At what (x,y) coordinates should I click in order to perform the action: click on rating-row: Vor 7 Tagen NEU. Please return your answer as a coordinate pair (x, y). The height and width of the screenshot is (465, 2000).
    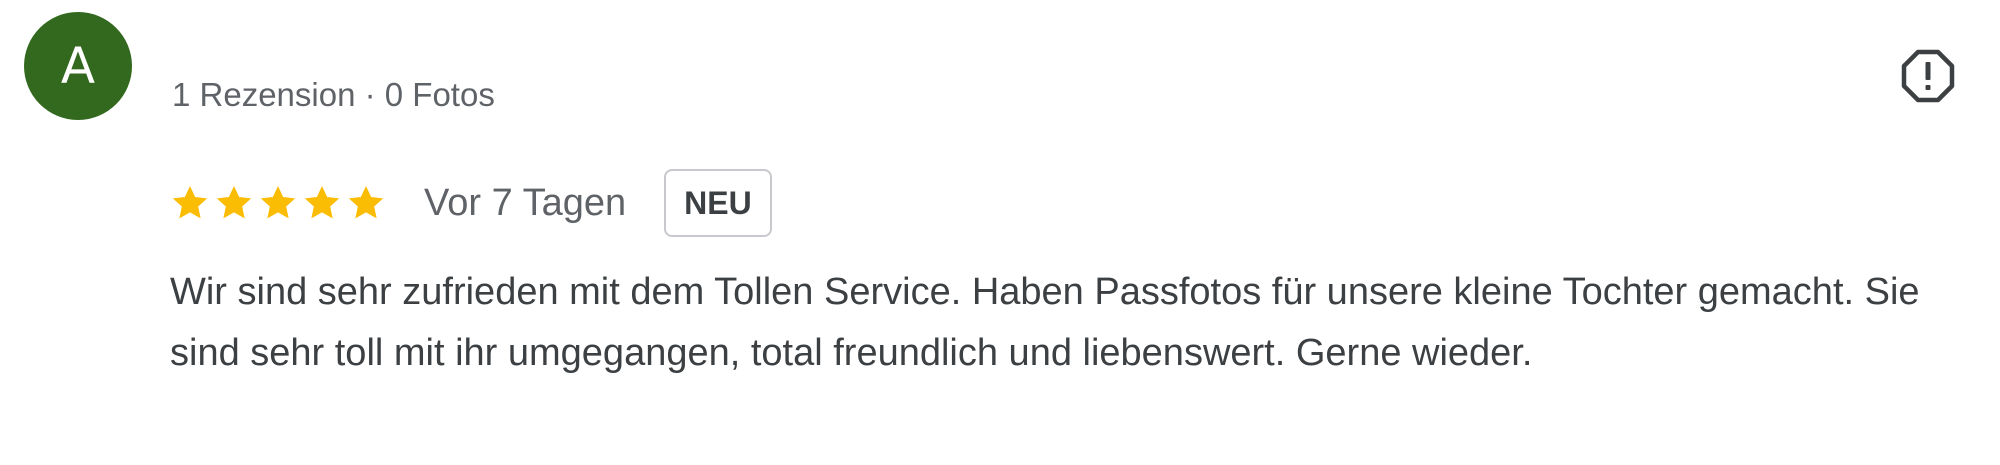
    Looking at the image, I should click on (471, 203).